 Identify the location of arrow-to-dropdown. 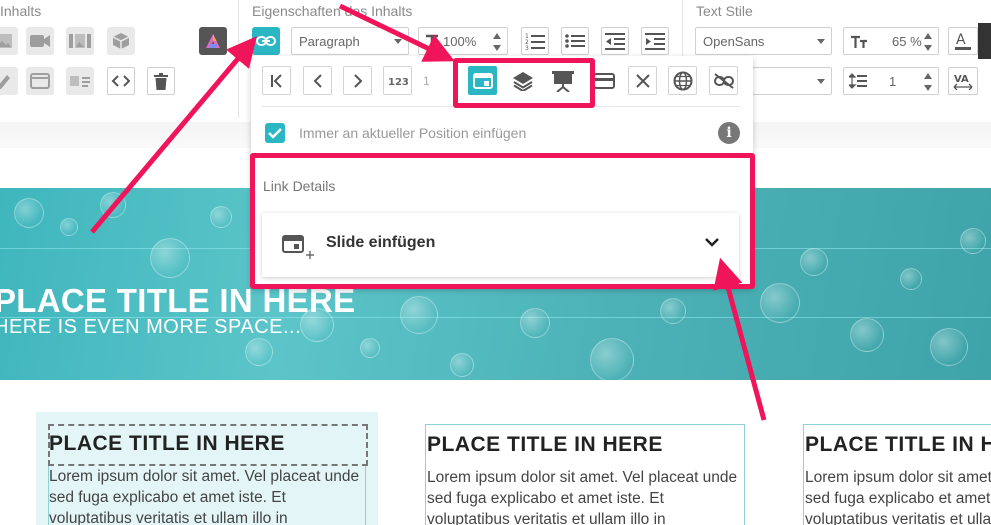
(740, 339).